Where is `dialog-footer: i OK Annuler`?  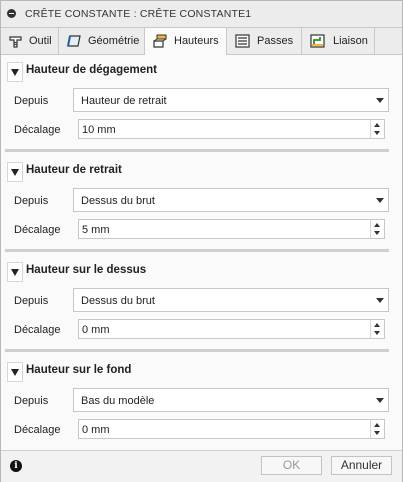
dialog-footer: i OK Annuler is located at coordinates (201, 466).